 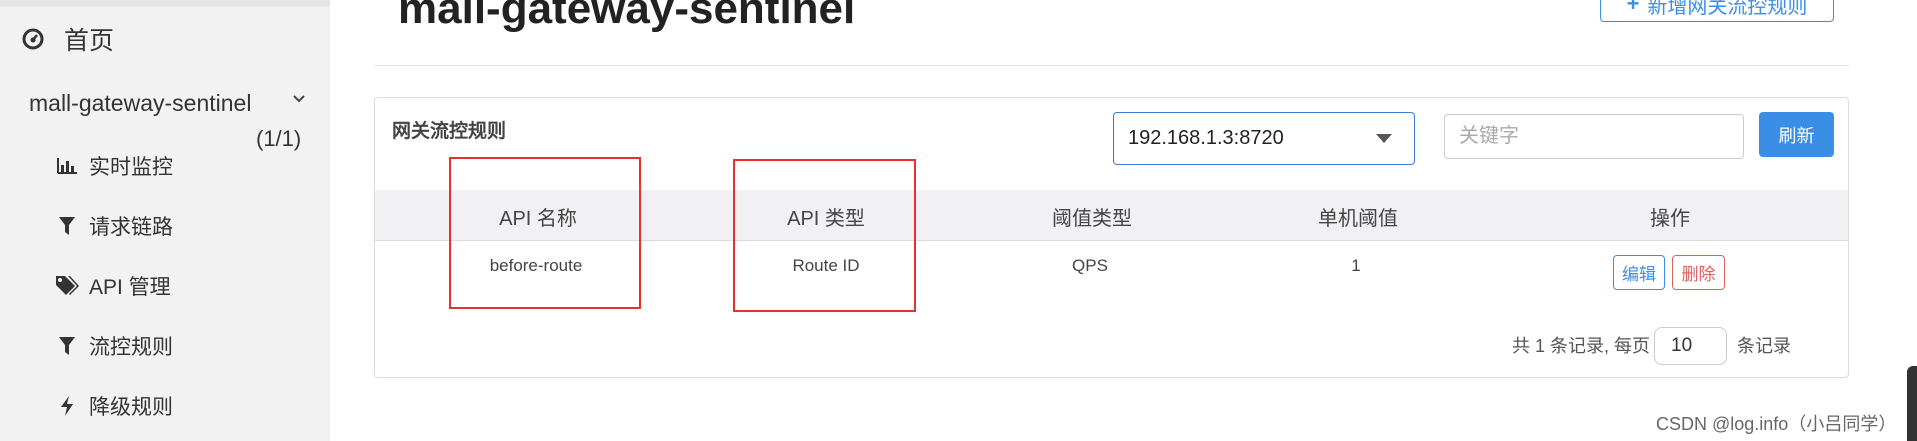 I want to click on pager-suffix-text: 条记录, so click(x=1764, y=346).